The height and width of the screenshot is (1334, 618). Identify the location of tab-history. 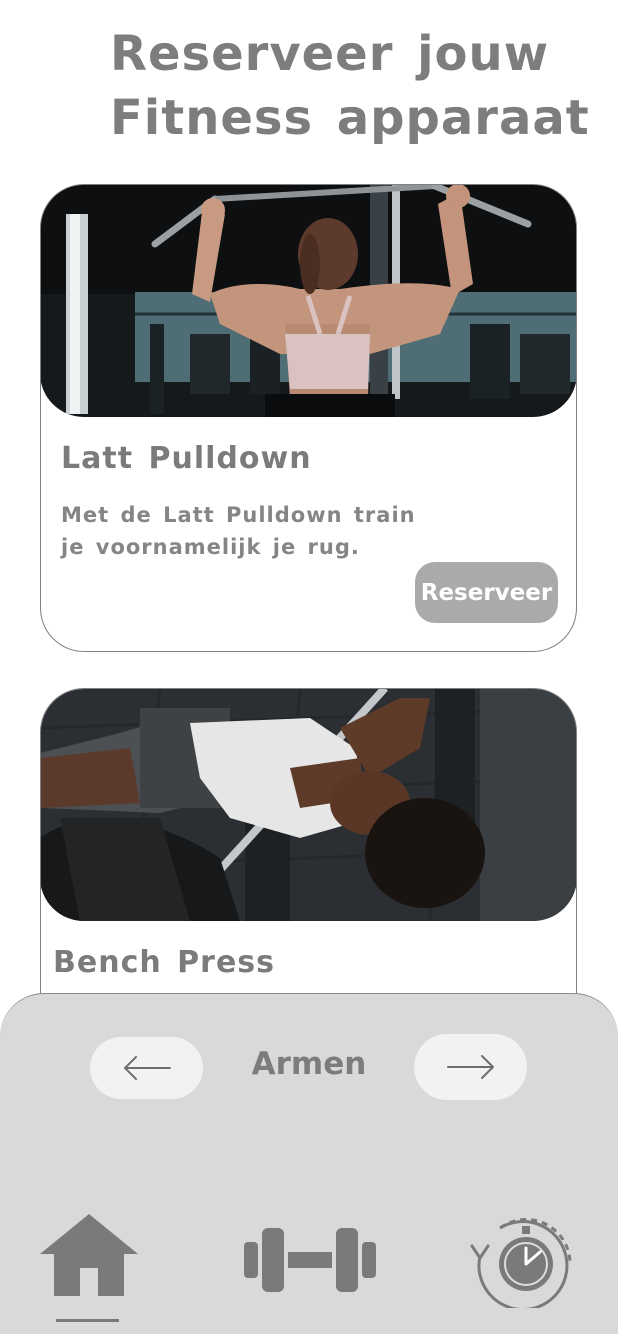
(523, 1262).